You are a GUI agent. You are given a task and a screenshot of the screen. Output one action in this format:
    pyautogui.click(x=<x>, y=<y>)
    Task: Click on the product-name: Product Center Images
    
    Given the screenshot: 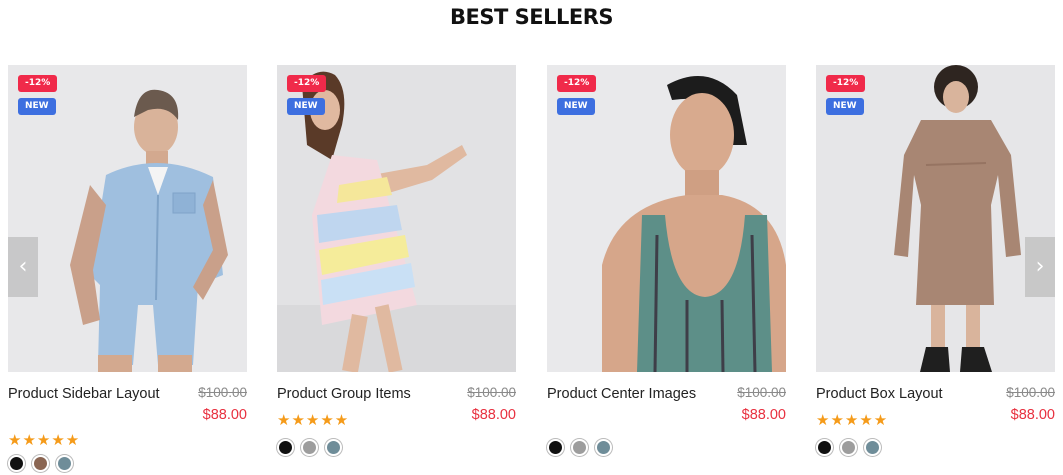 What is the action you would take?
    pyautogui.click(x=627, y=394)
    